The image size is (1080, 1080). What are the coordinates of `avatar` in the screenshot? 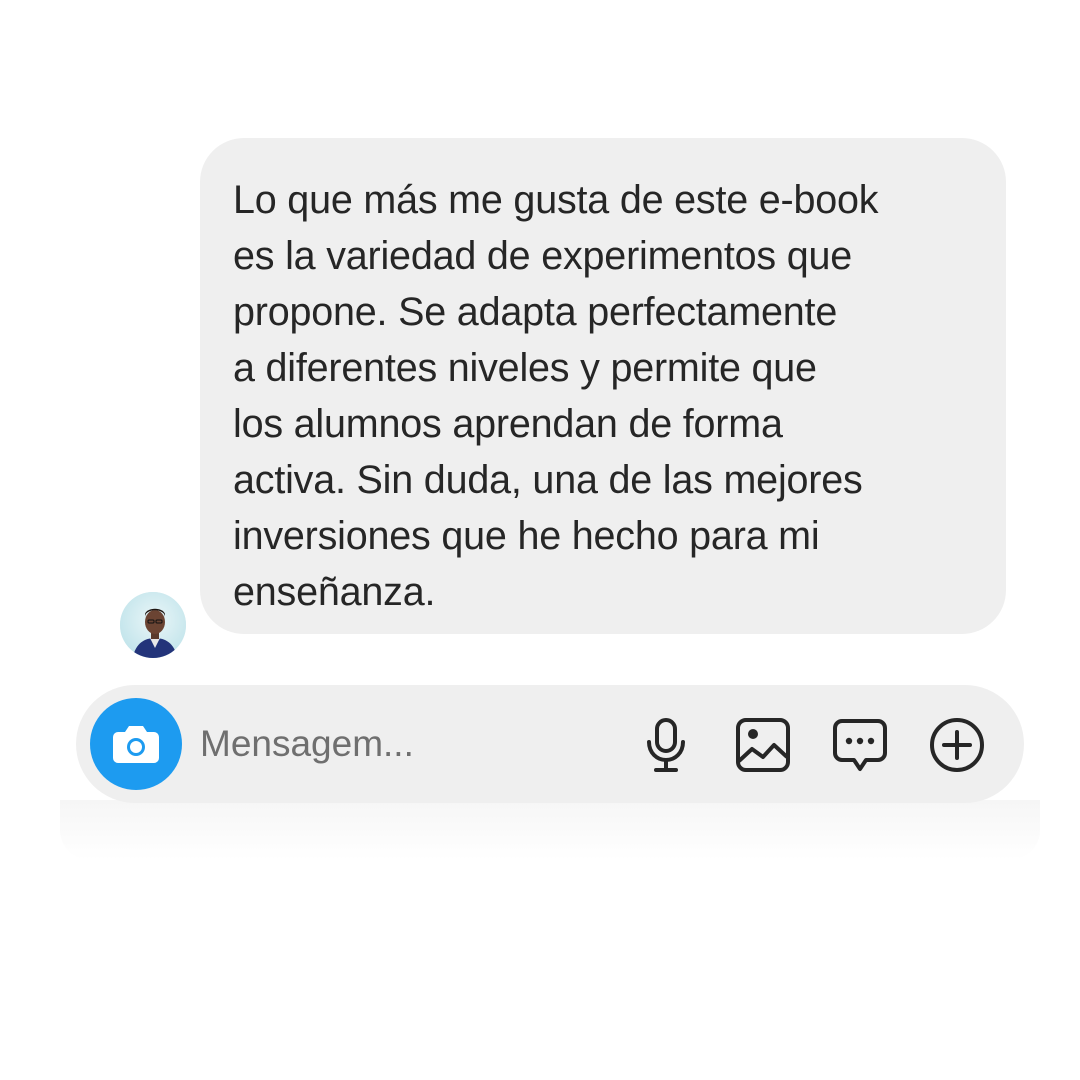 It's located at (153, 625).